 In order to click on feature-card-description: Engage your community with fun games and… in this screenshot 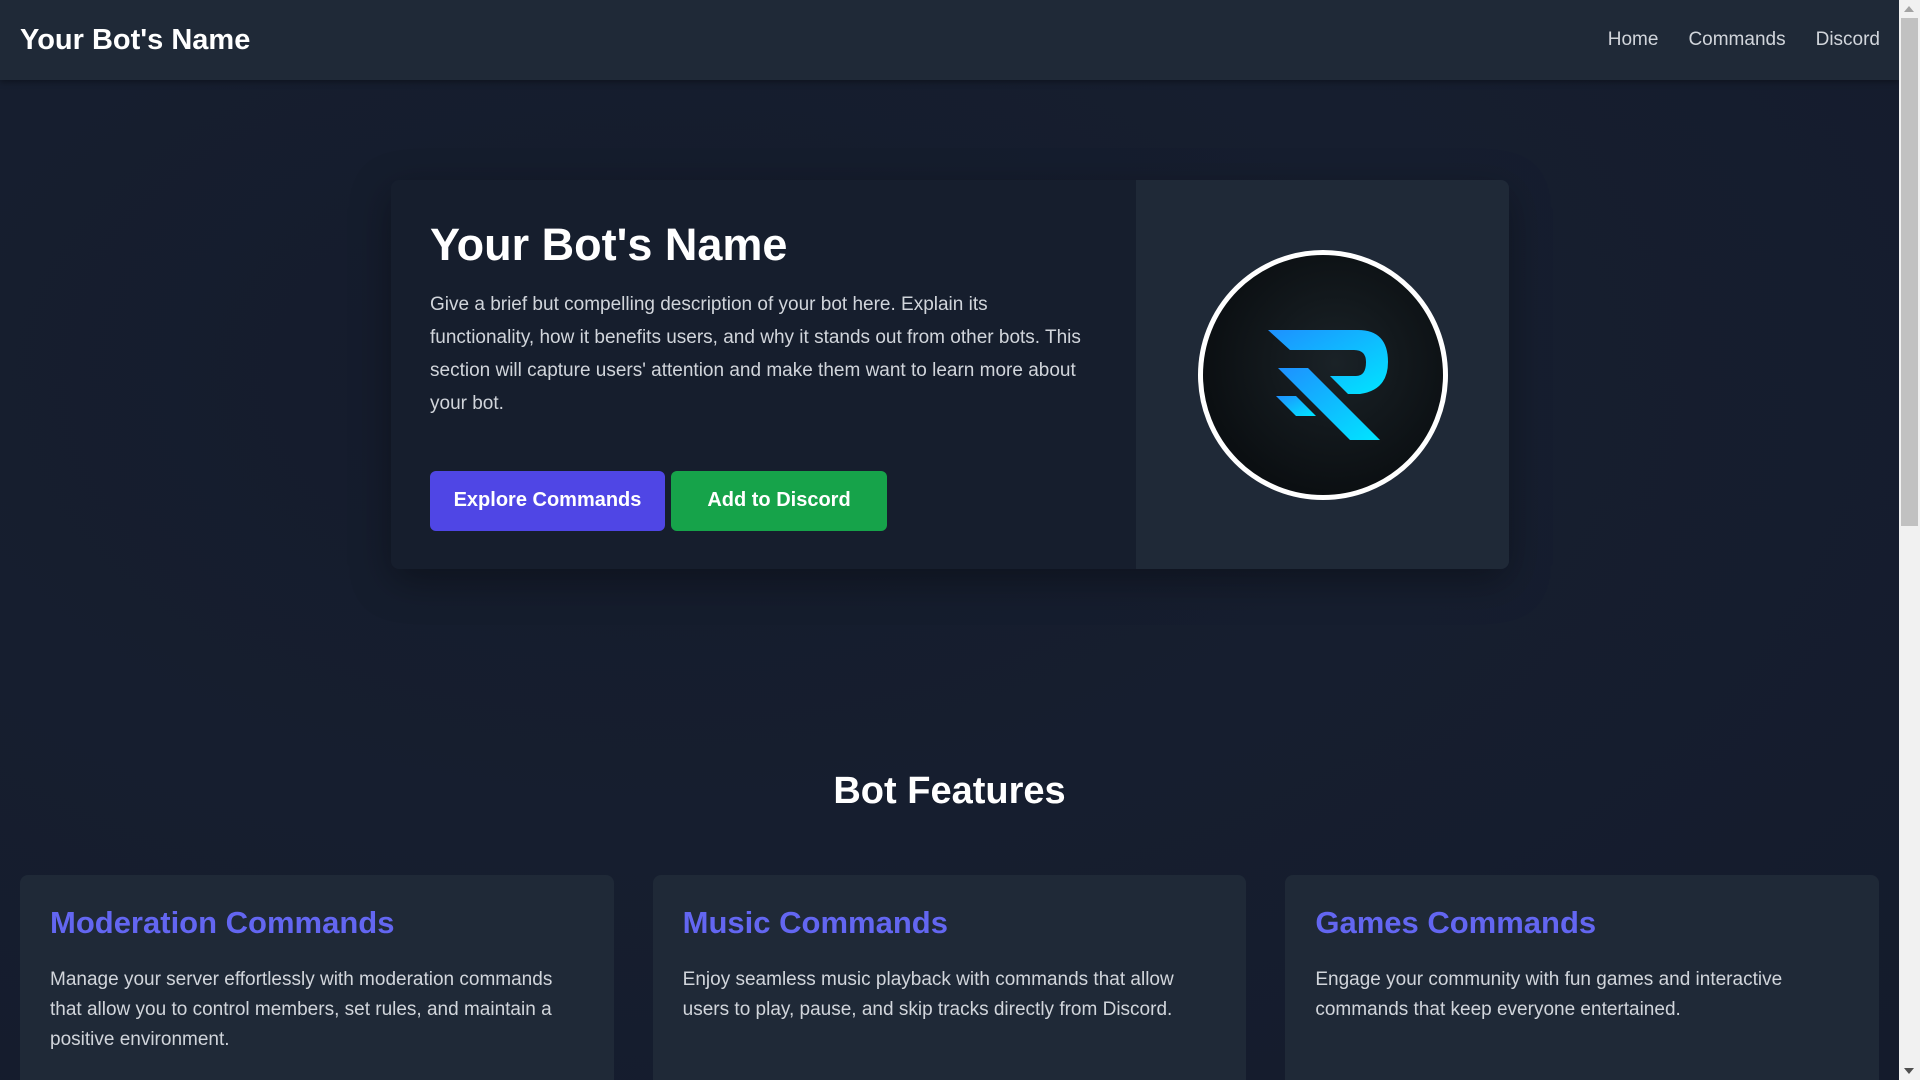, I will do `click(1549, 994)`.